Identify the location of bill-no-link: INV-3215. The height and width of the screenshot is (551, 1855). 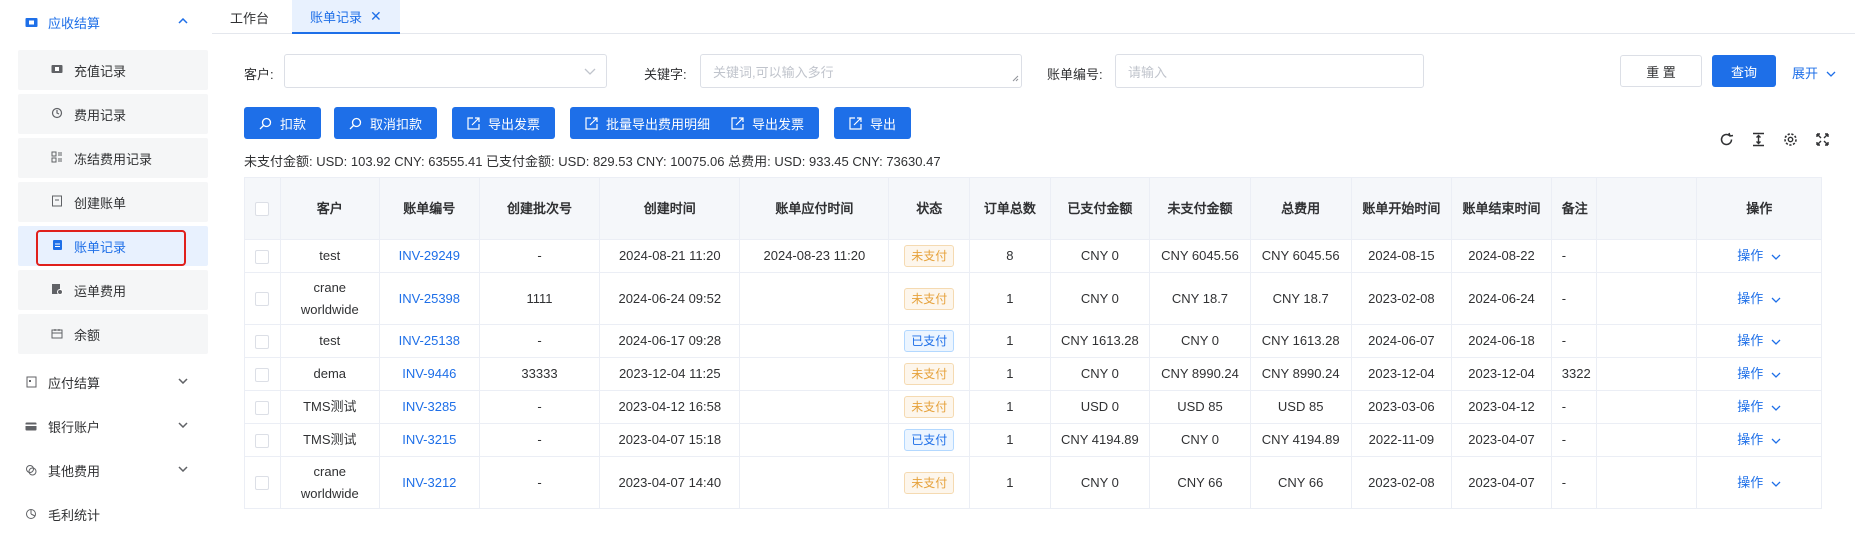
(429, 439).